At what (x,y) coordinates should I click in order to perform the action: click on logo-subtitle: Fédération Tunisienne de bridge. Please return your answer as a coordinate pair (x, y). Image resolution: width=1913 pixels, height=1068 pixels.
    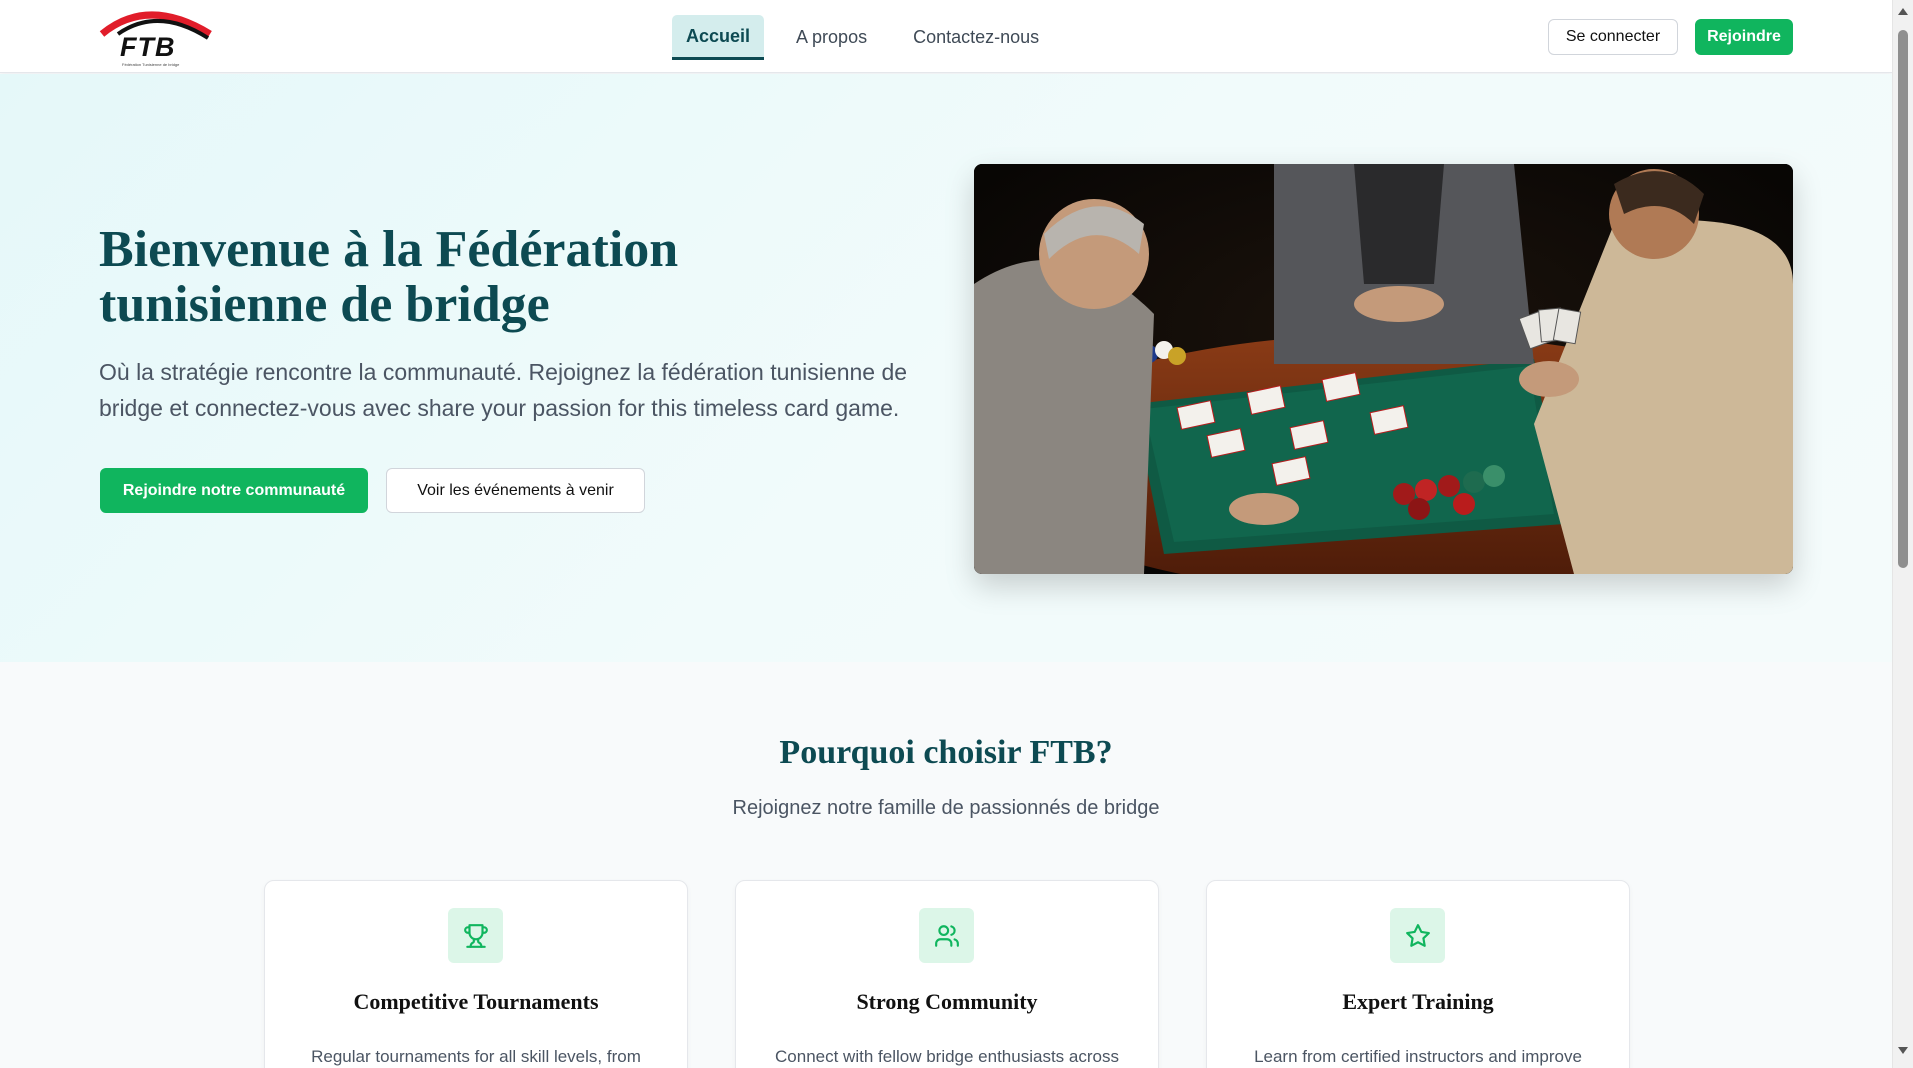
    Looking at the image, I should click on (151, 64).